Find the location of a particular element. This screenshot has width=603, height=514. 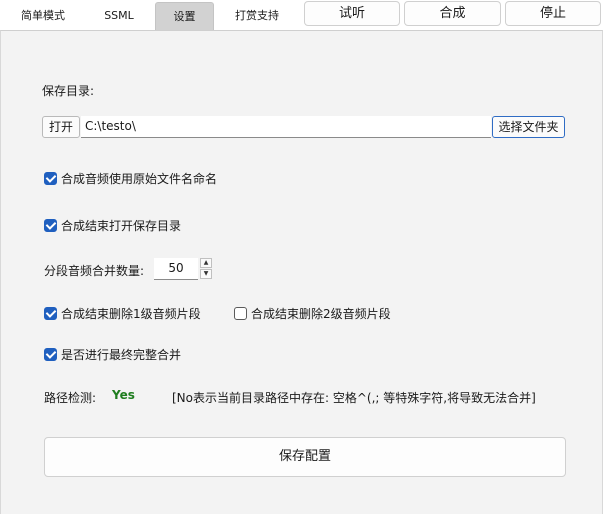

tab-ssml: SSML is located at coordinates (119, 16).